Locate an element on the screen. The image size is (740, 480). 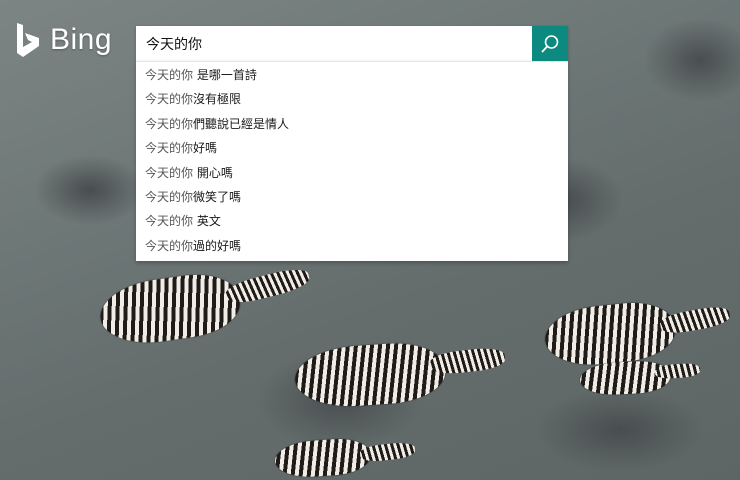
suggestion-item: 今天的你們聽說已經是情人 is located at coordinates (352, 124).